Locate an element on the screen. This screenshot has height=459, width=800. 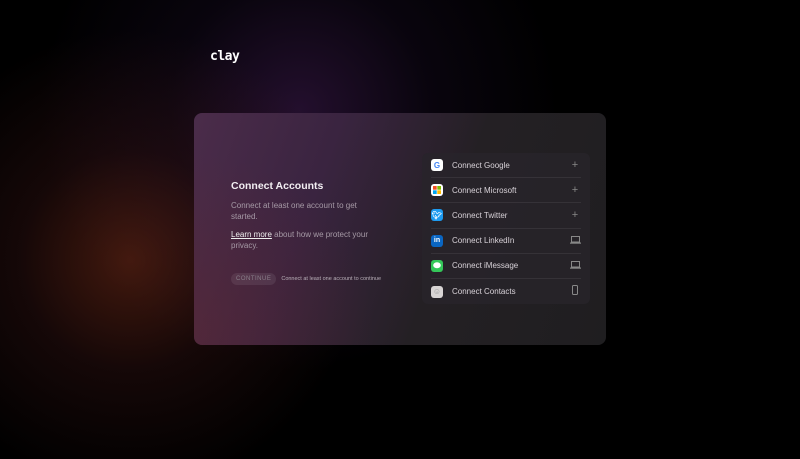
account-row-contacts: ☺ Connect Contacts is located at coordinates (506, 291).